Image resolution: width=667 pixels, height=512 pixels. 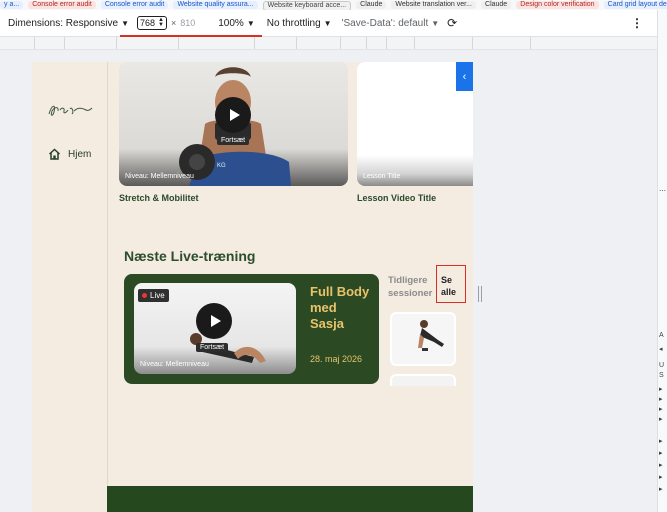 I want to click on carousel-prev-button: ‹, so click(x=464, y=76).